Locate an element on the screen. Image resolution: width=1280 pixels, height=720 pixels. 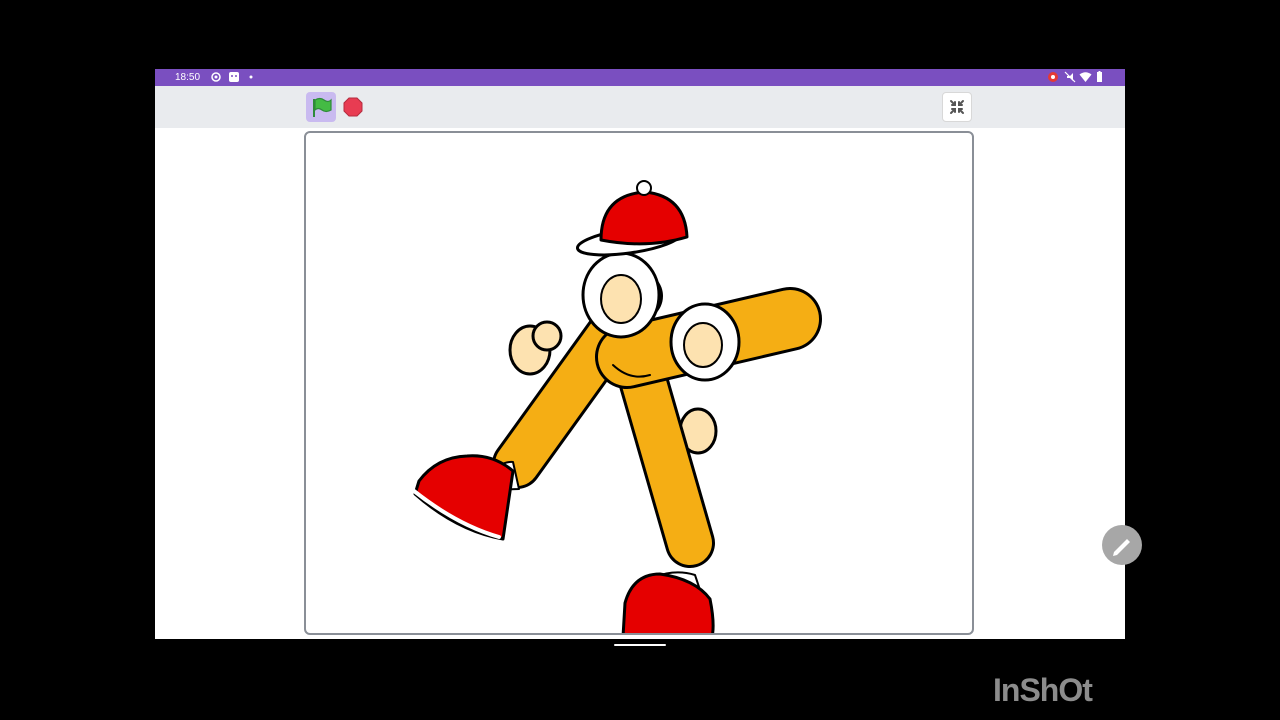
status-time: 18:50 is located at coordinates (188, 77).